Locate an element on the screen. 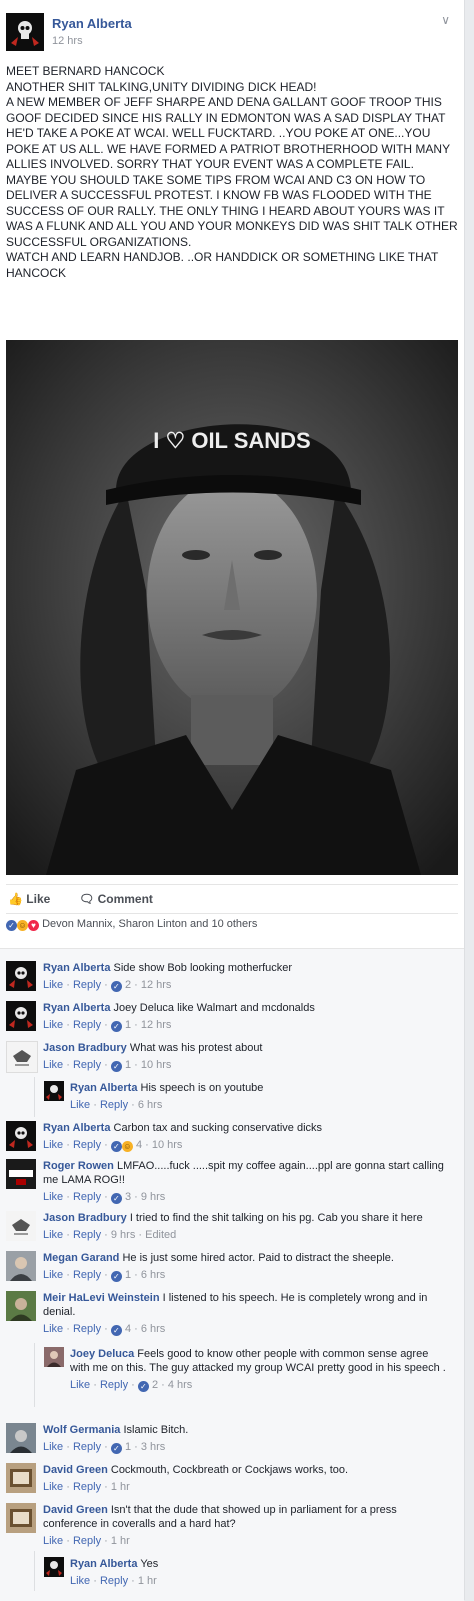 Image resolution: width=474 pixels, height=1601 pixels. comment-time: 3 hrs is located at coordinates (153, 1447).